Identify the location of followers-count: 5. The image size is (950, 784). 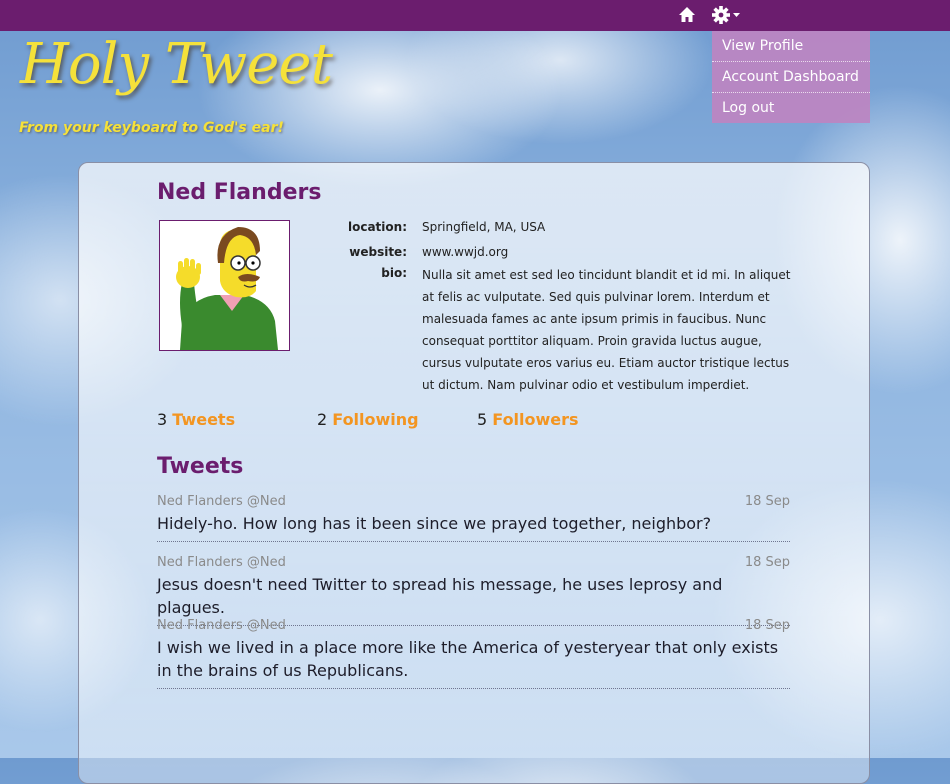
(482, 419).